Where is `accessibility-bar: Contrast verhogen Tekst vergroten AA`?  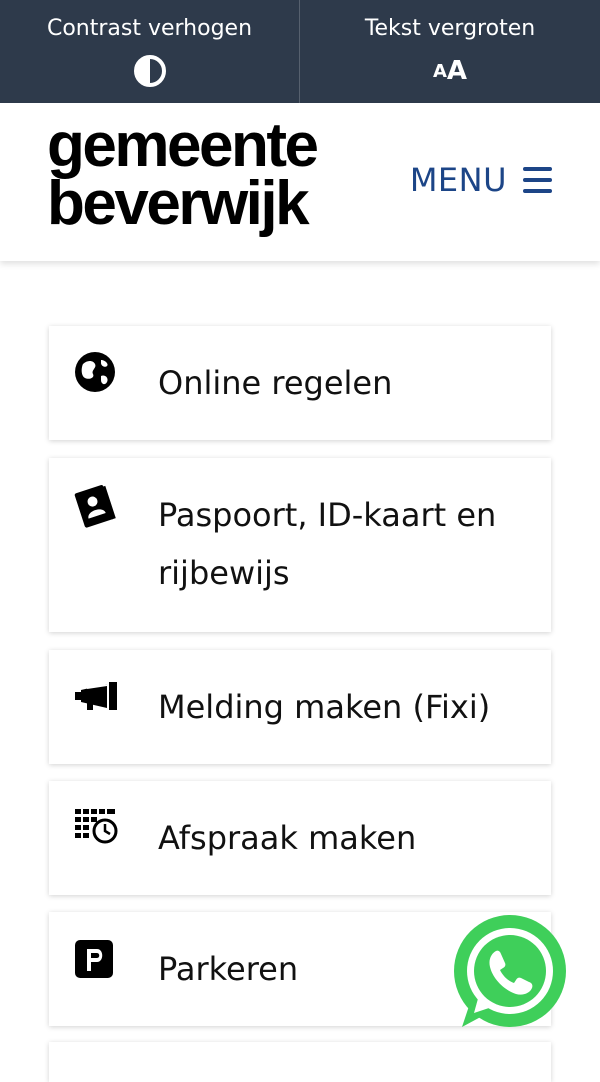 accessibility-bar: Contrast verhogen Tekst vergroten AA is located at coordinates (300, 51).